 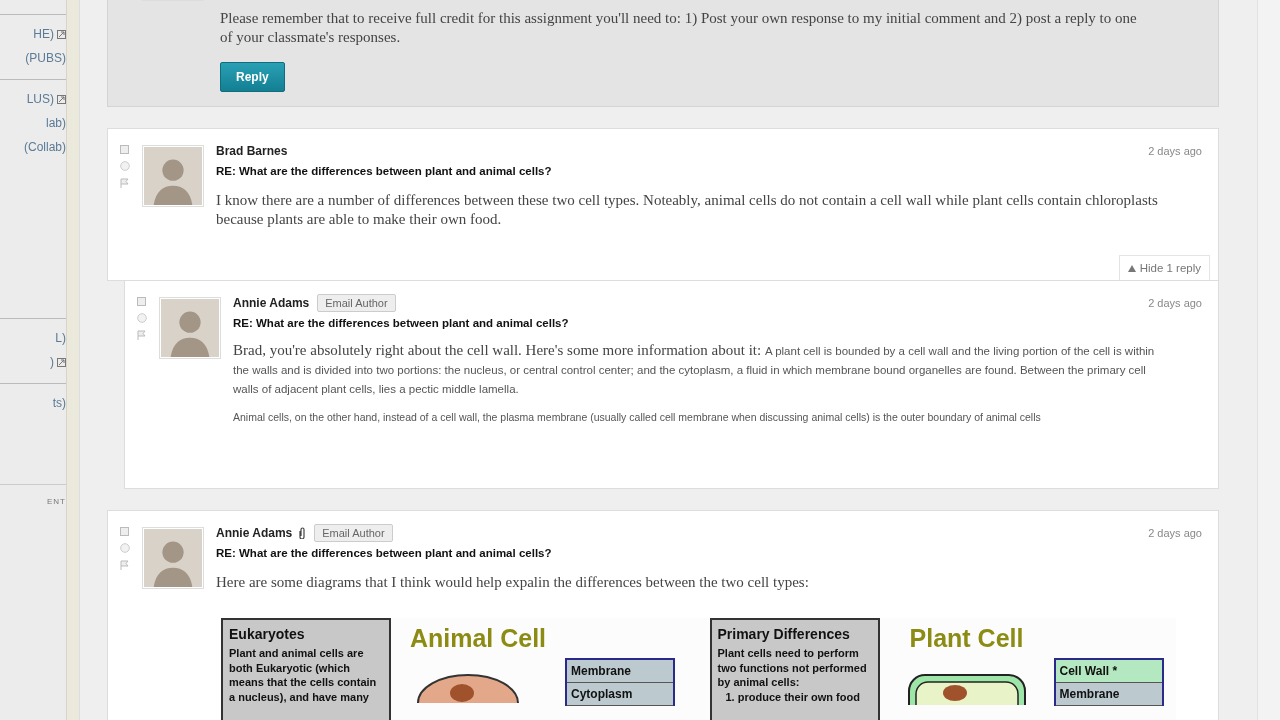 What do you see at coordinates (56, 501) in the screenshot?
I see `sidebar-link: ENT` at bounding box center [56, 501].